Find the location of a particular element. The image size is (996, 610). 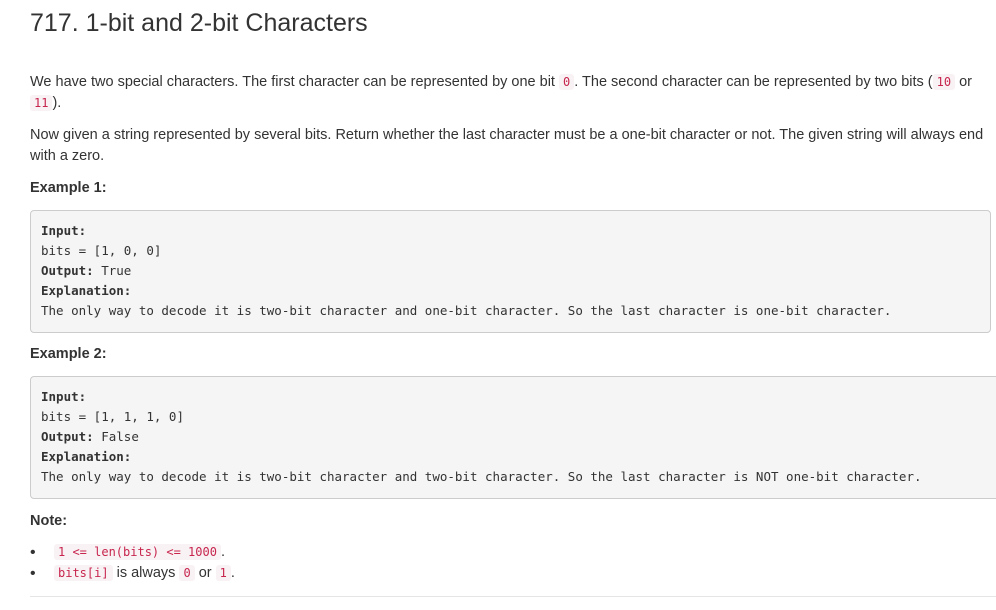

inline-code: bits[i] is located at coordinates (83, 573).